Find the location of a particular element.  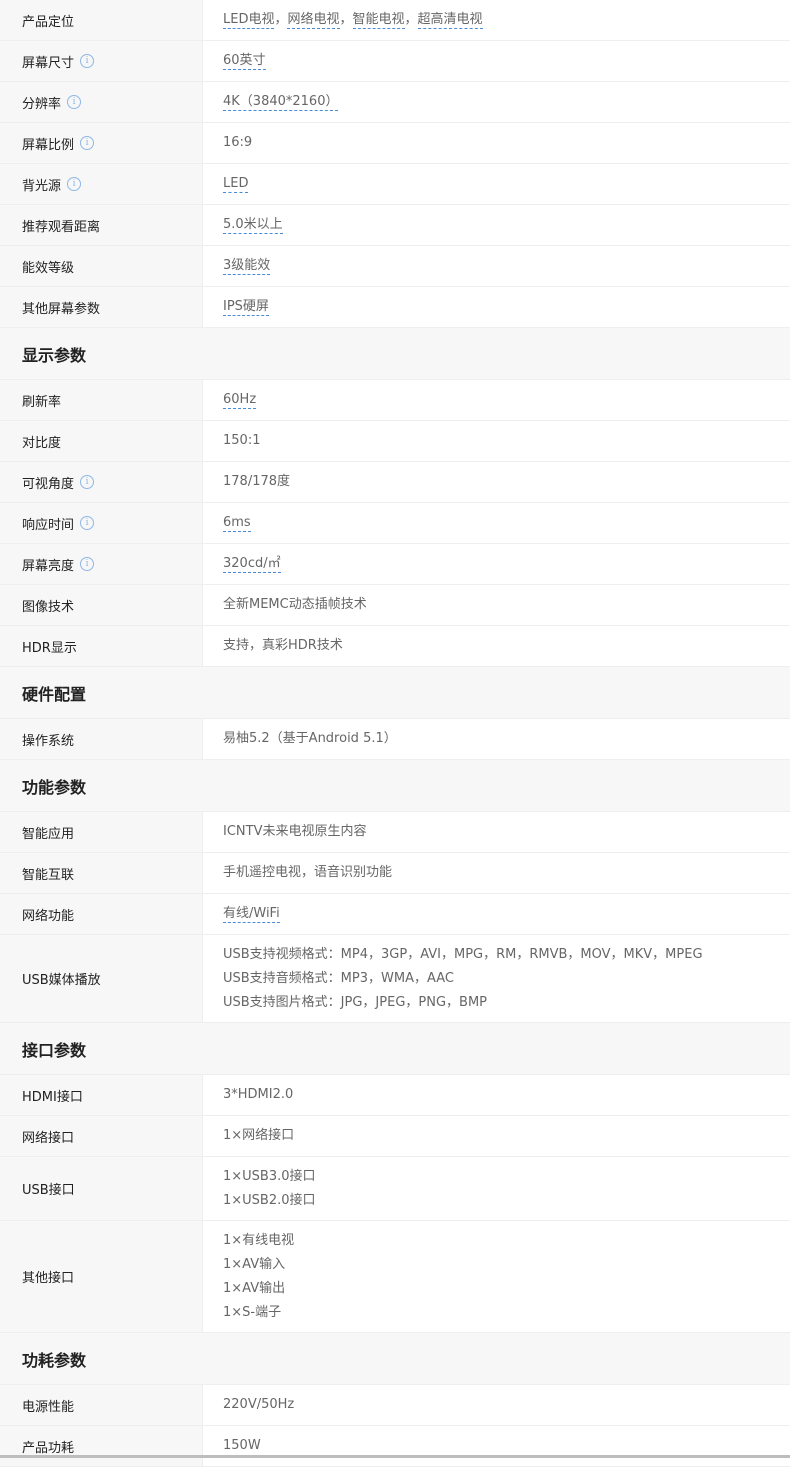

spec-value-link: 网络电视 is located at coordinates (313, 20).